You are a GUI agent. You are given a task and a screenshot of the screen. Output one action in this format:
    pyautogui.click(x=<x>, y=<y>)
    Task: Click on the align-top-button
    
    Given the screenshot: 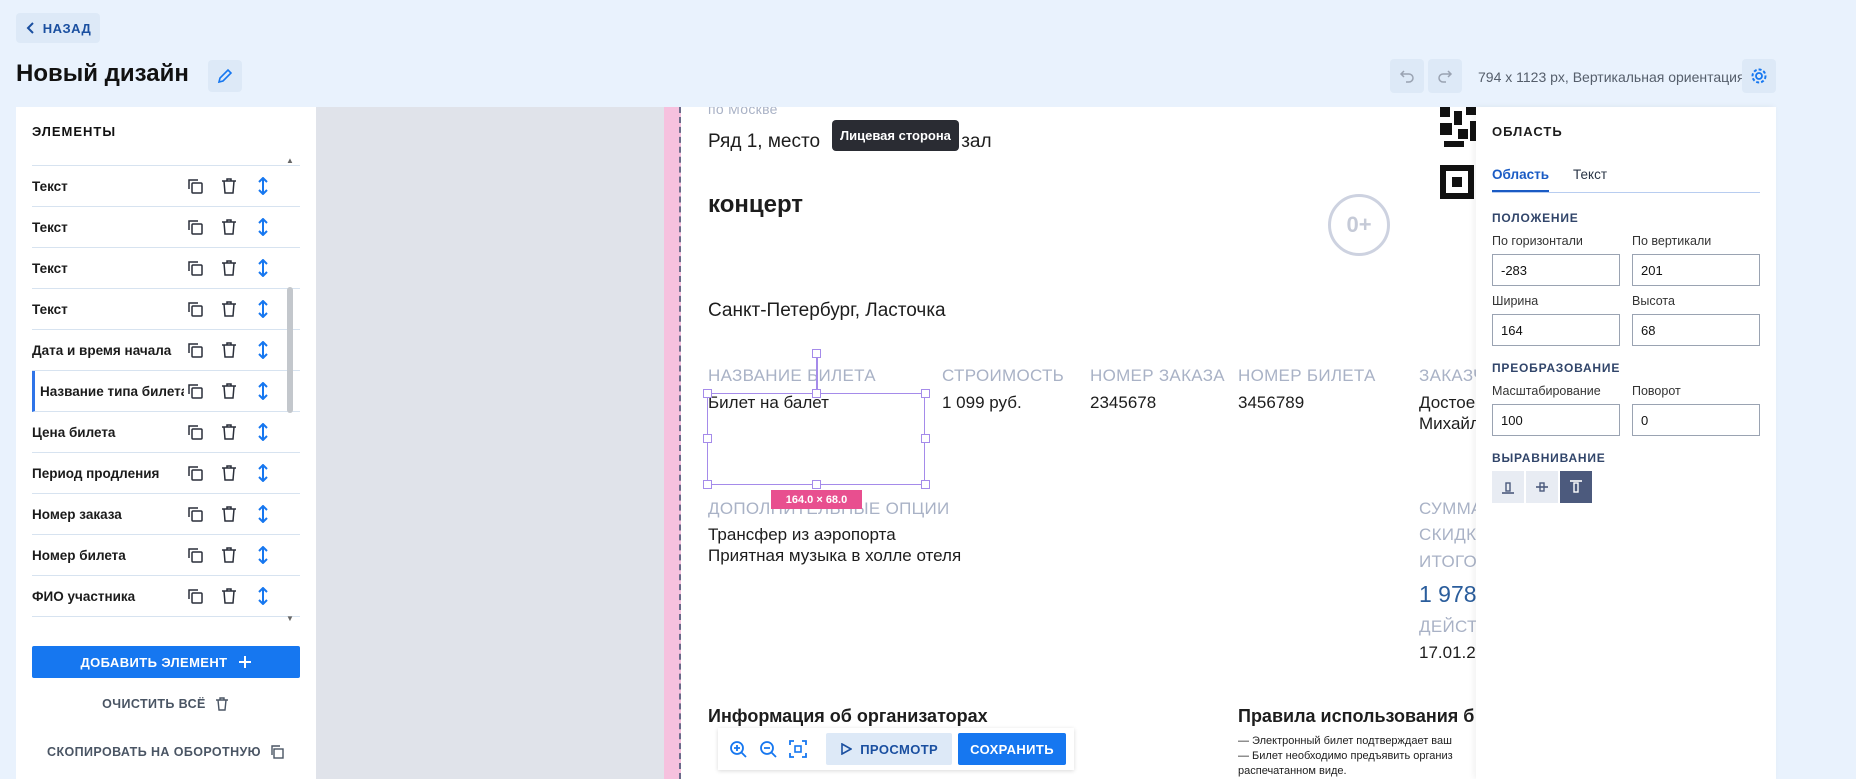 What is the action you would take?
    pyautogui.click(x=1576, y=487)
    